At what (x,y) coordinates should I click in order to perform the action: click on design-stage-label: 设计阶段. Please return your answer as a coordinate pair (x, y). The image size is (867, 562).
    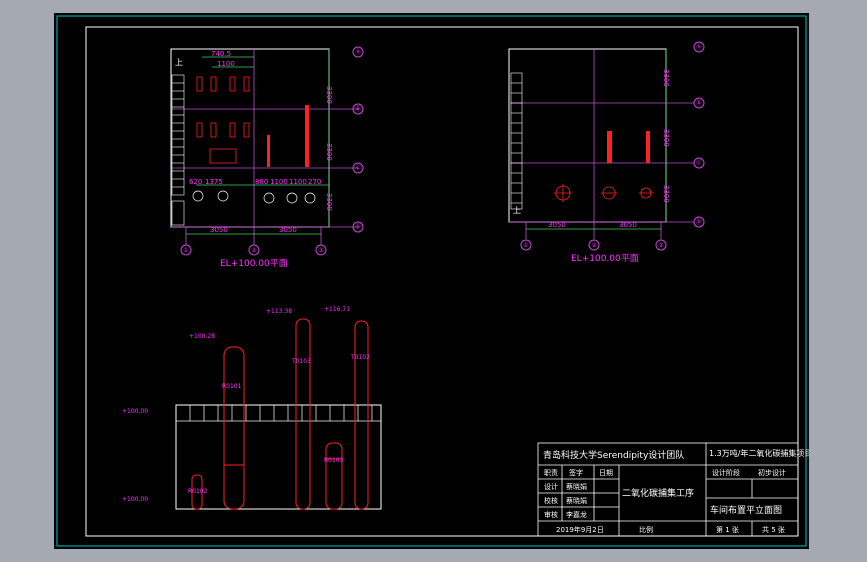
    Looking at the image, I should click on (726, 472).